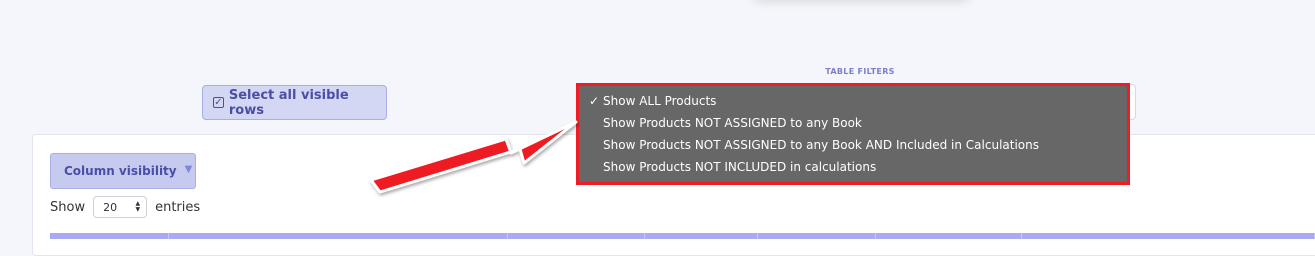 The image size is (1315, 256). Describe the element at coordinates (473, 157) in the screenshot. I see `annotation-arrow-icon` at that location.